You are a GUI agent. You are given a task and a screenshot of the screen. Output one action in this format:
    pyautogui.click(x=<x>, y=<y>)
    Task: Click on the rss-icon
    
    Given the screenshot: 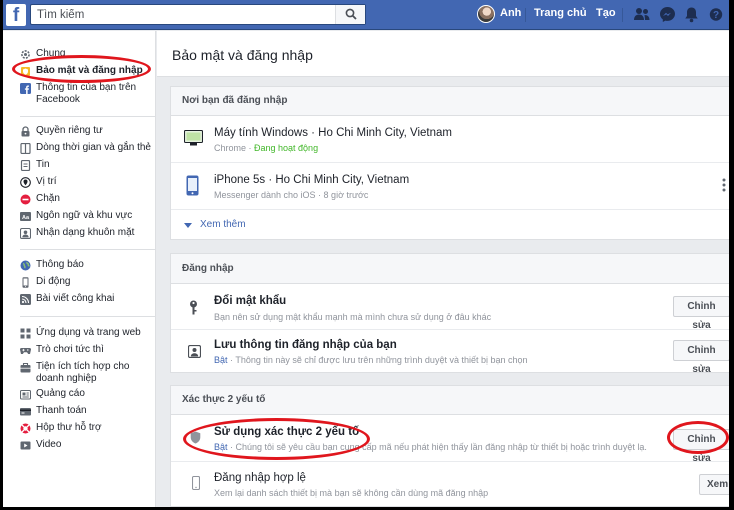 What is the action you would take?
    pyautogui.click(x=25, y=299)
    